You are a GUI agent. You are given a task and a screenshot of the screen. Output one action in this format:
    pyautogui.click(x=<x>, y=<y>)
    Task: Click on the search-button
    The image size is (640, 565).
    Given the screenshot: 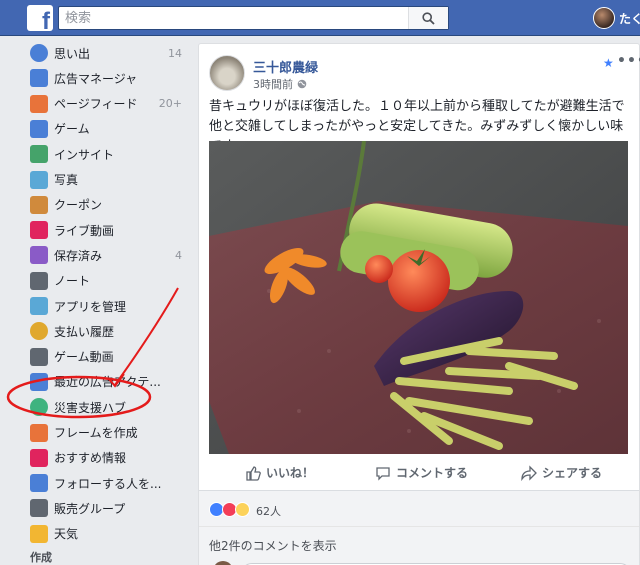 What is the action you would take?
    pyautogui.click(x=428, y=18)
    